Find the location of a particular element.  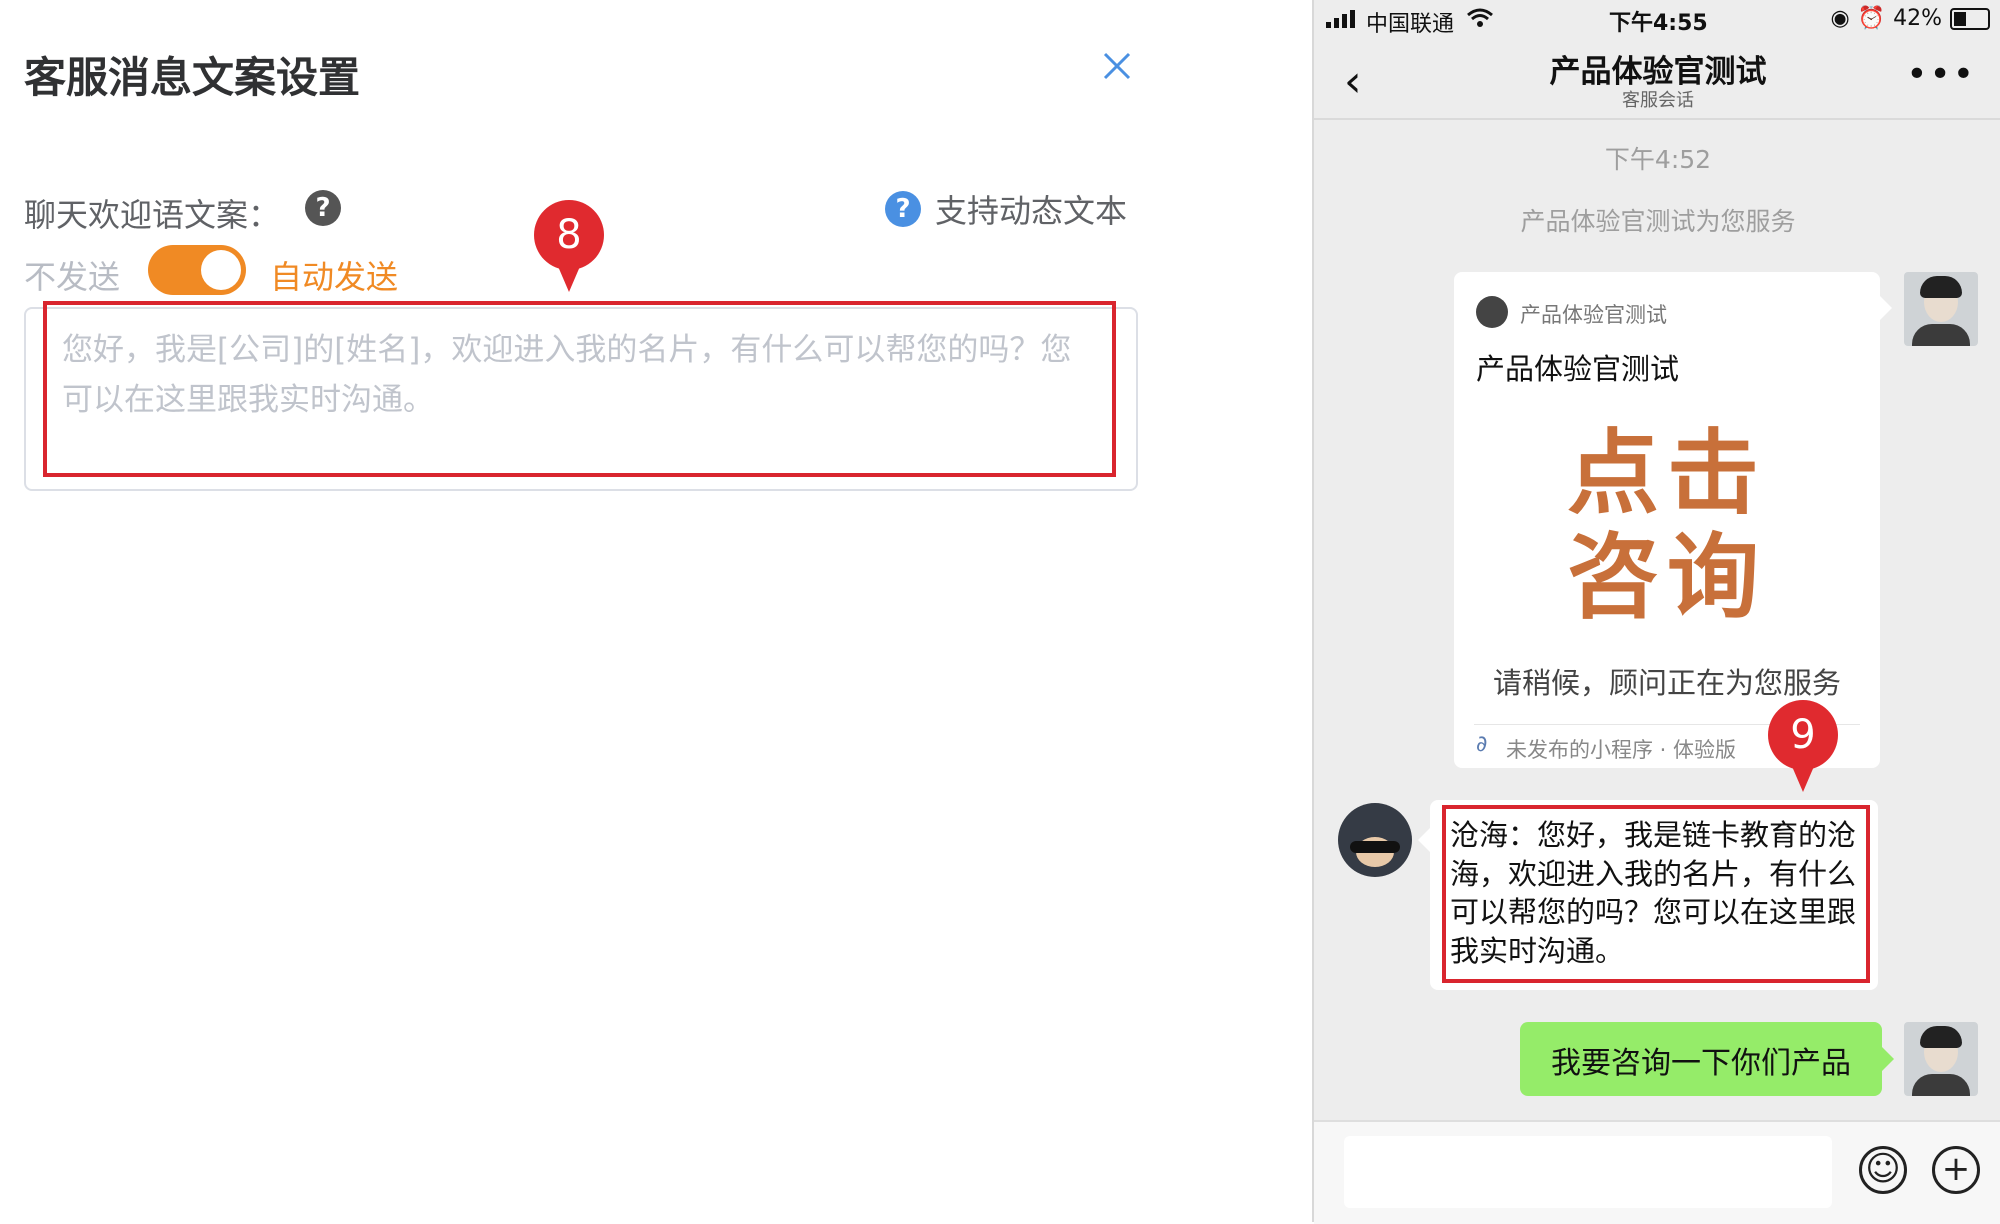

banner-line-2: 咨询 is located at coordinates (1666, 577).